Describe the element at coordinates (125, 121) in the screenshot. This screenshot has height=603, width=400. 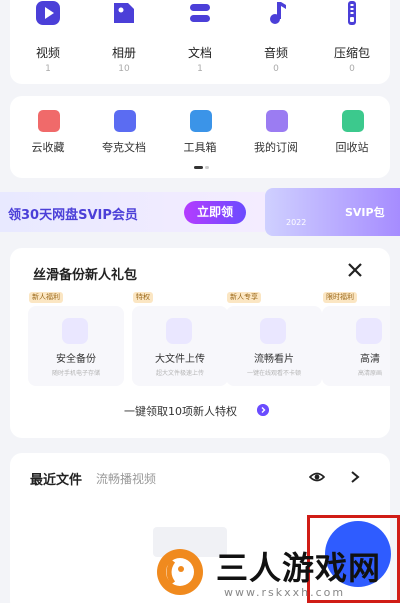
I see `quark-doc-icon` at that location.